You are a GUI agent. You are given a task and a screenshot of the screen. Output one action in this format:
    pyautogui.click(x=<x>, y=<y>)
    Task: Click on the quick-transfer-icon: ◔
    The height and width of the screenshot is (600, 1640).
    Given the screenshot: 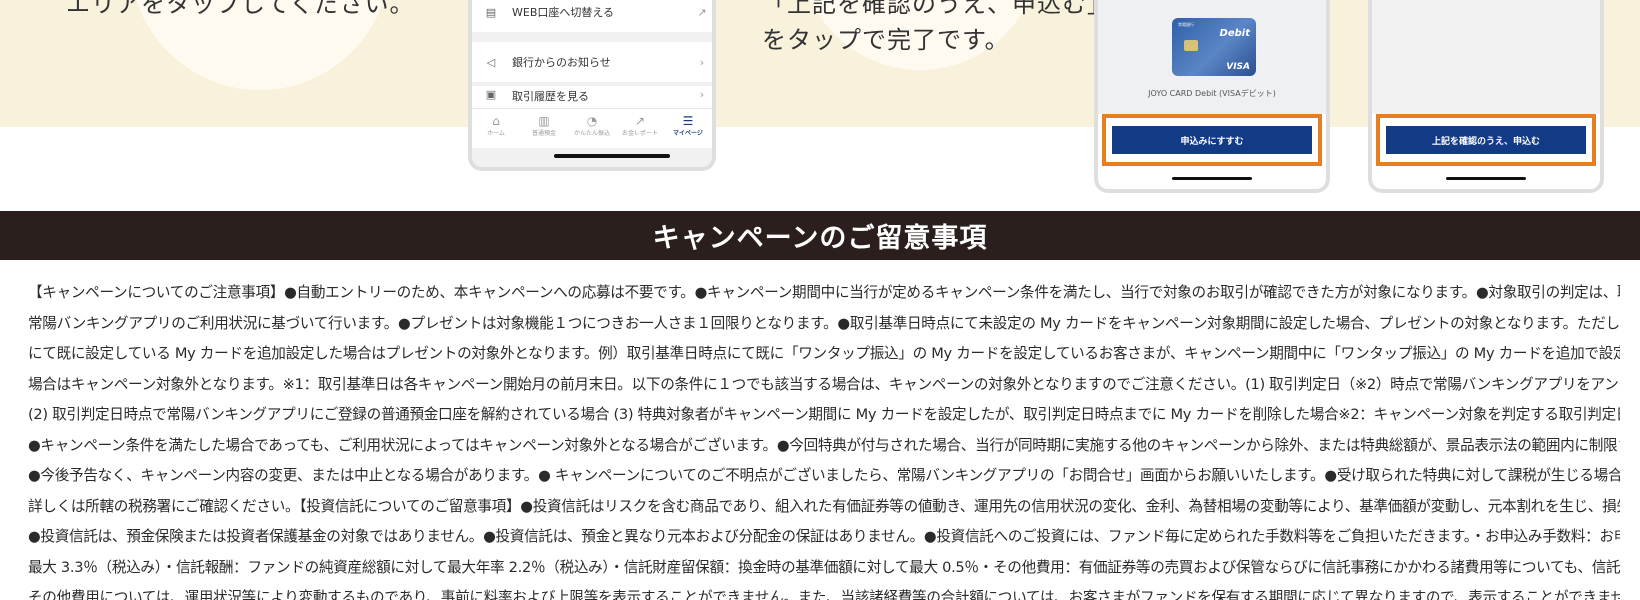 What is the action you would take?
    pyautogui.click(x=592, y=121)
    